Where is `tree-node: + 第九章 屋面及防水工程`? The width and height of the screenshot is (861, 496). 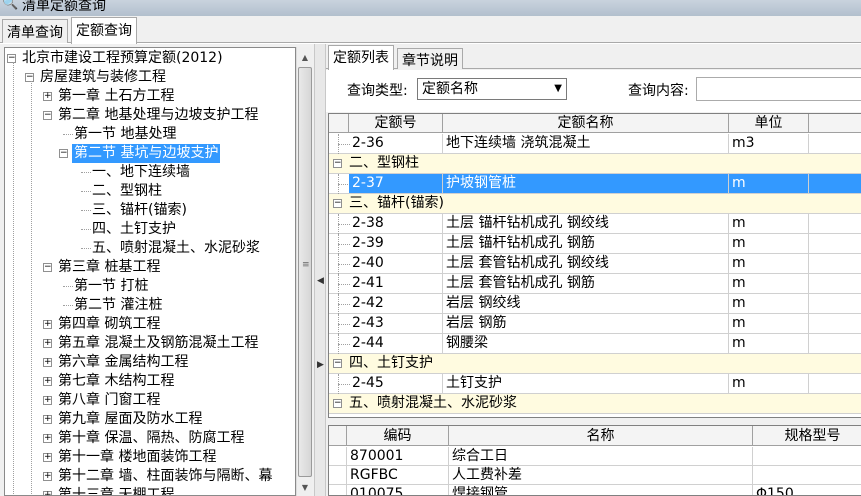
tree-node: + 第九章 屋面及防水工程 is located at coordinates (150, 419).